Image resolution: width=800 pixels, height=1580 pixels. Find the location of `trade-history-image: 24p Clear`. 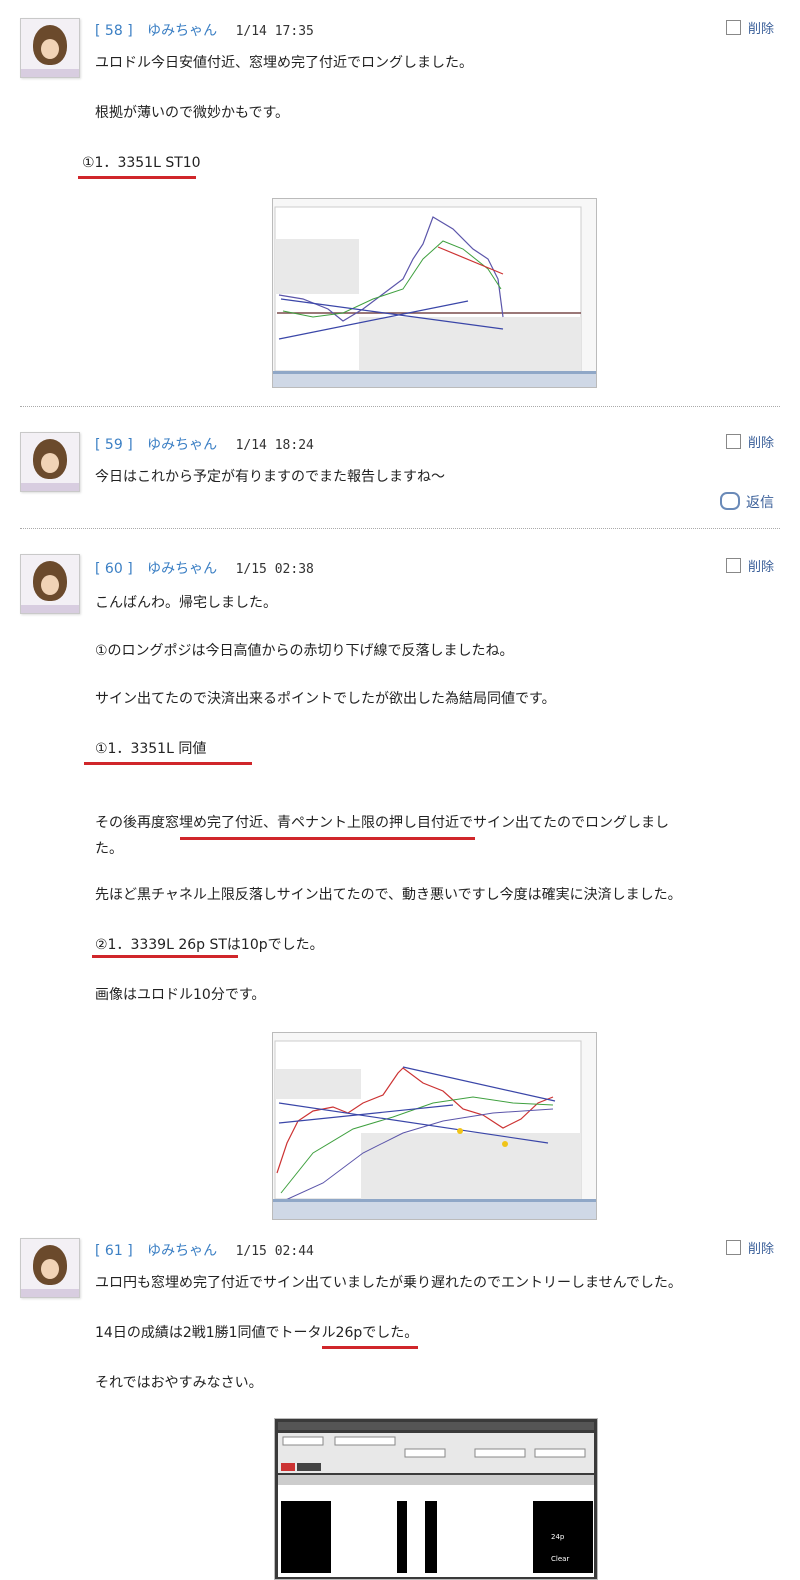

trade-history-image: 24p Clear is located at coordinates (436, 1499).